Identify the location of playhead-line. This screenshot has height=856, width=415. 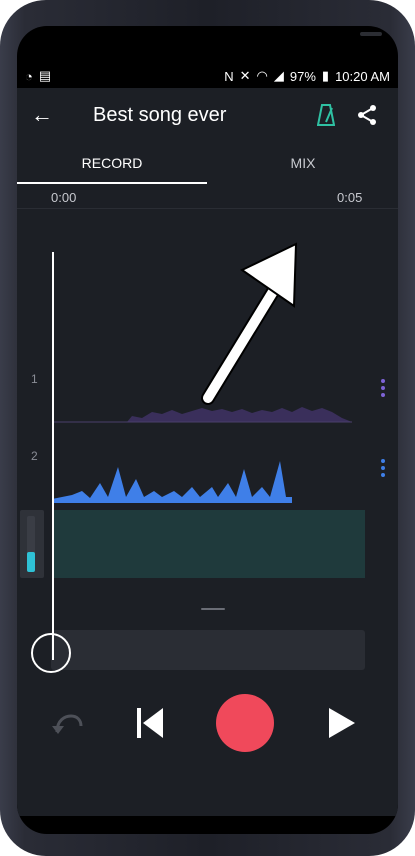
(53, 456).